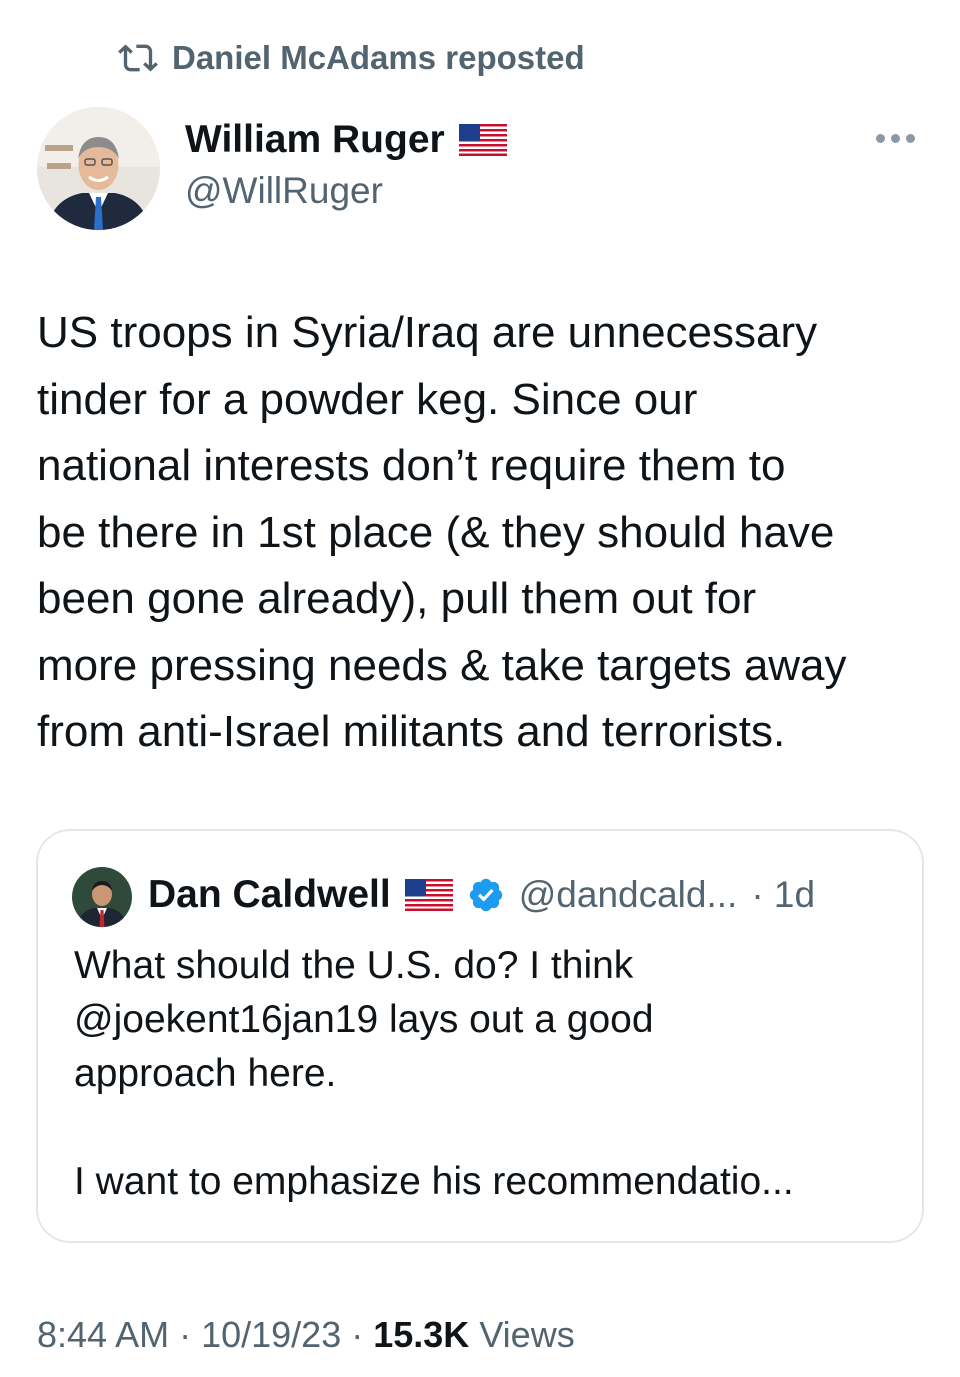  What do you see at coordinates (522, 1334) in the screenshot?
I see `views-label: Views` at bounding box center [522, 1334].